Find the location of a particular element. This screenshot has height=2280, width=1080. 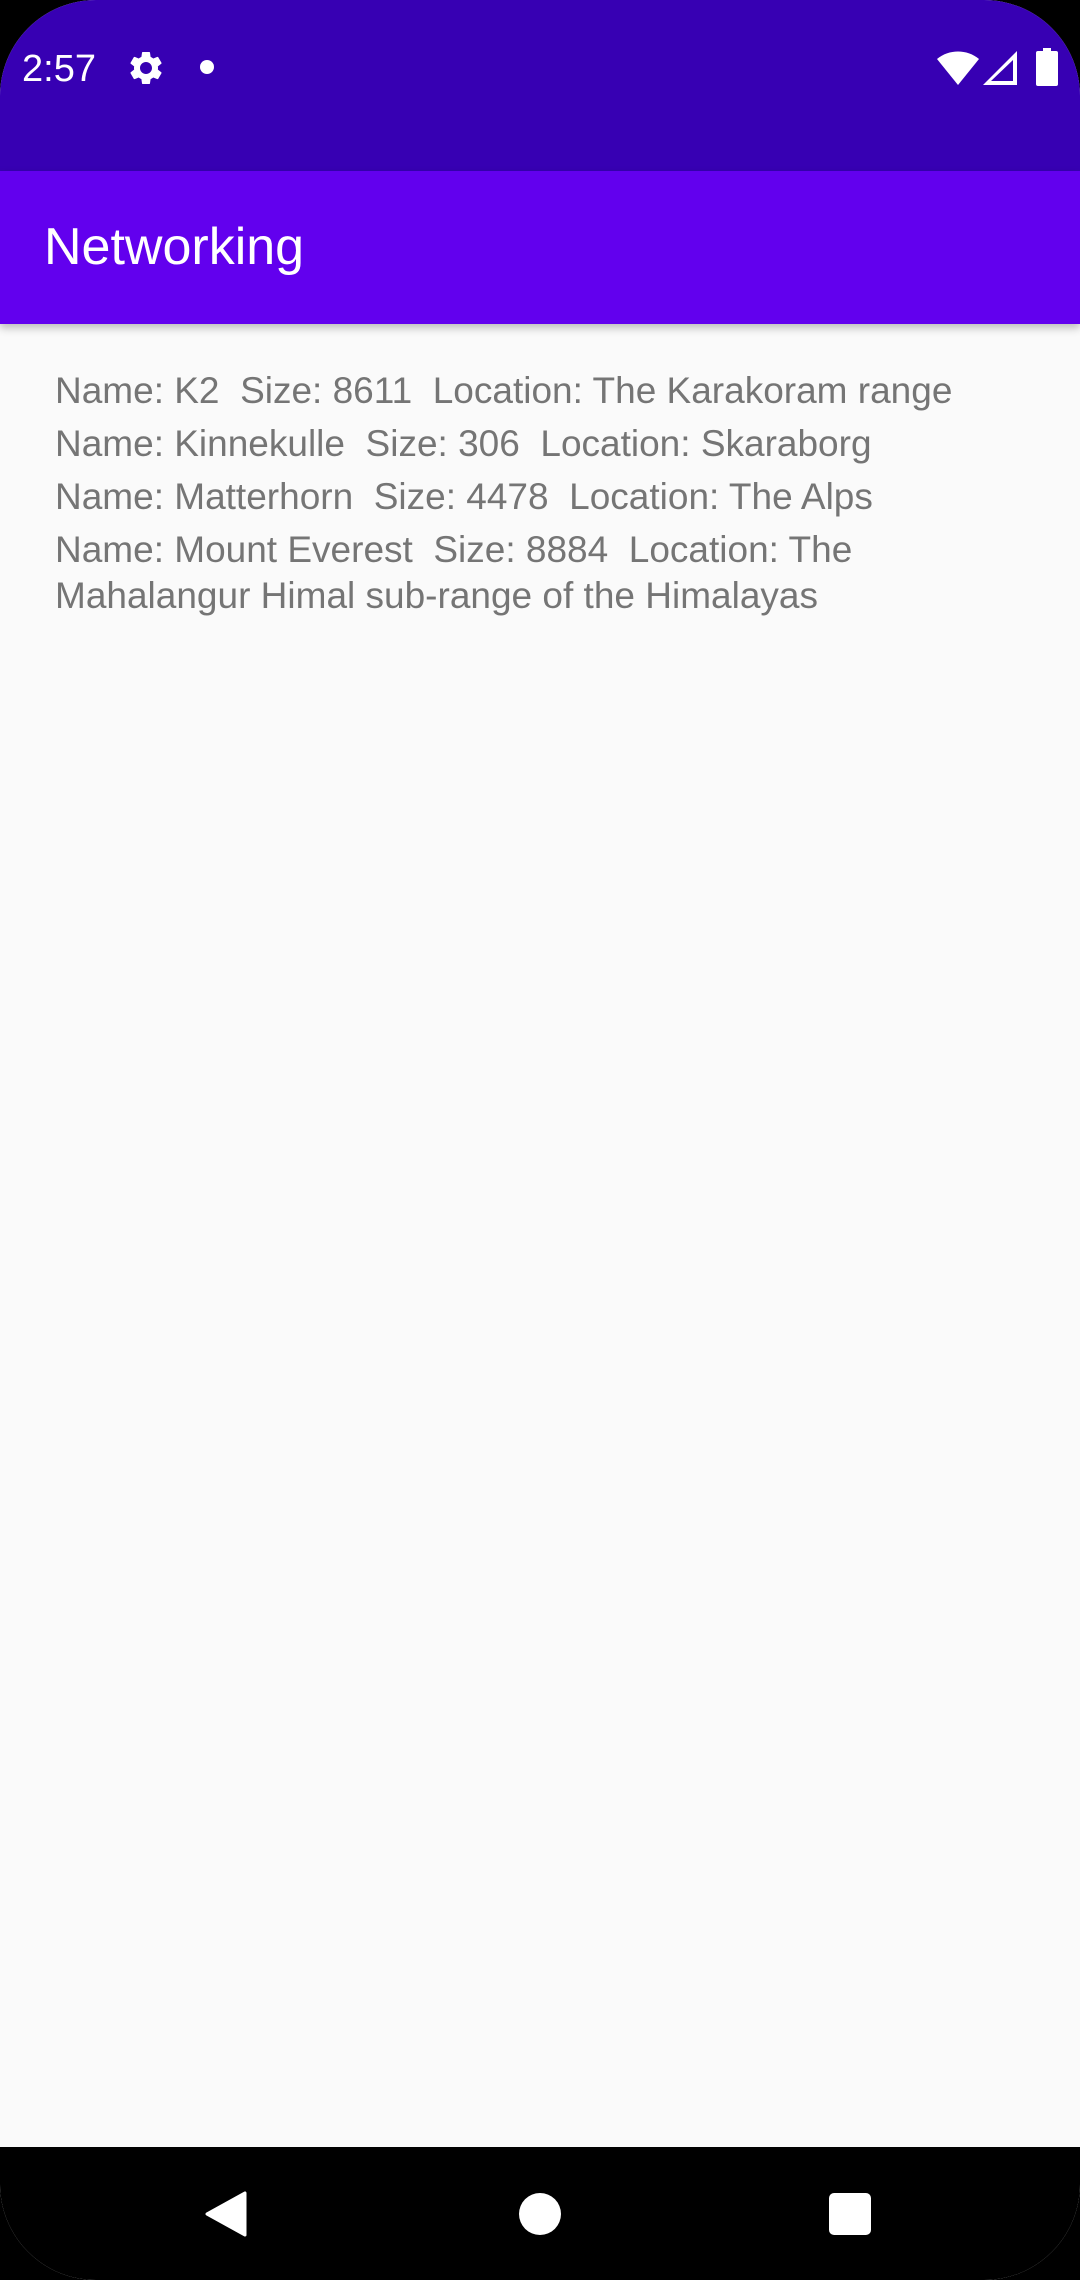

battery-icon is located at coordinates (1047, 67).